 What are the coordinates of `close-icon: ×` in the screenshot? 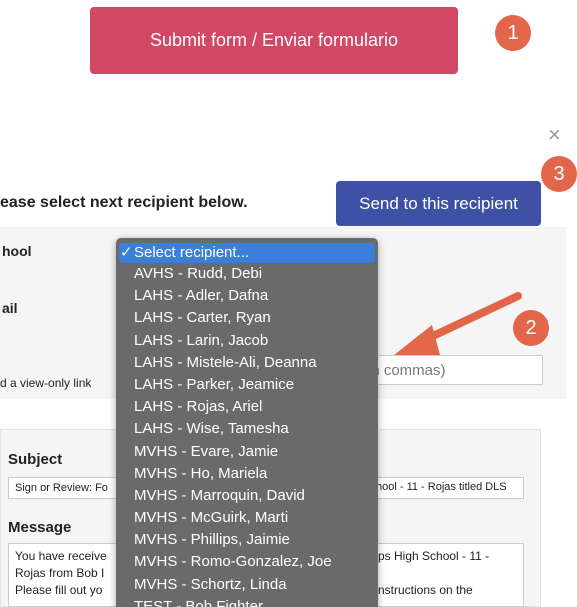 It's located at (554, 135).